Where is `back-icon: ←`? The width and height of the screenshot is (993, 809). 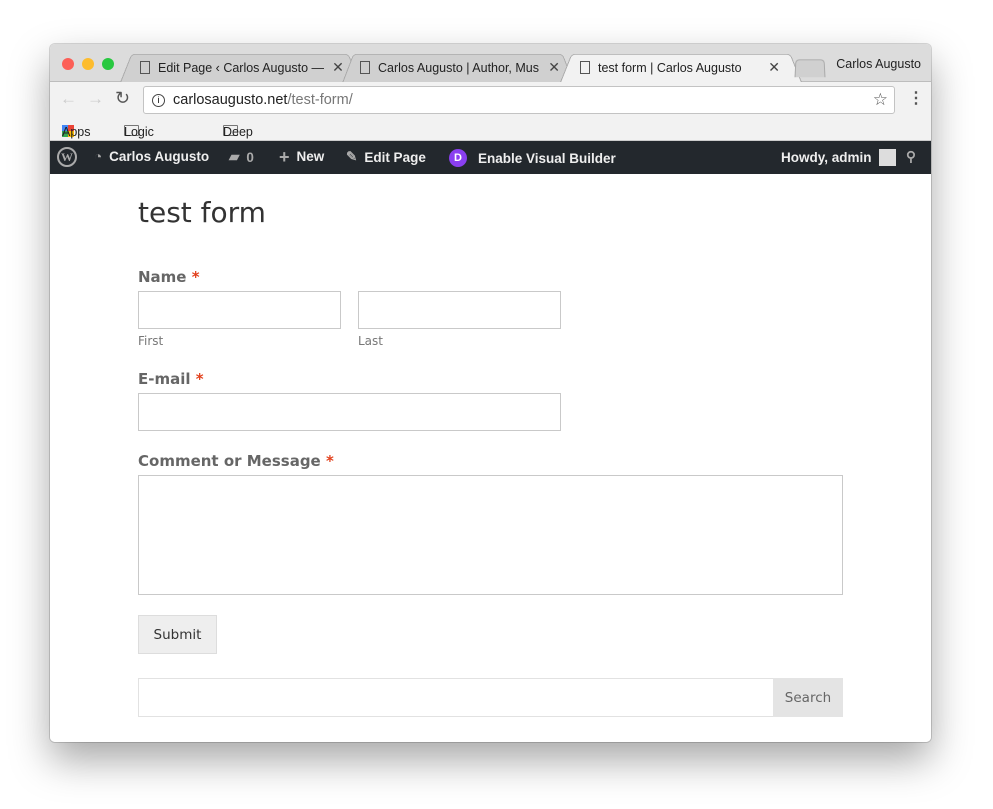 back-icon: ← is located at coordinates (68, 99).